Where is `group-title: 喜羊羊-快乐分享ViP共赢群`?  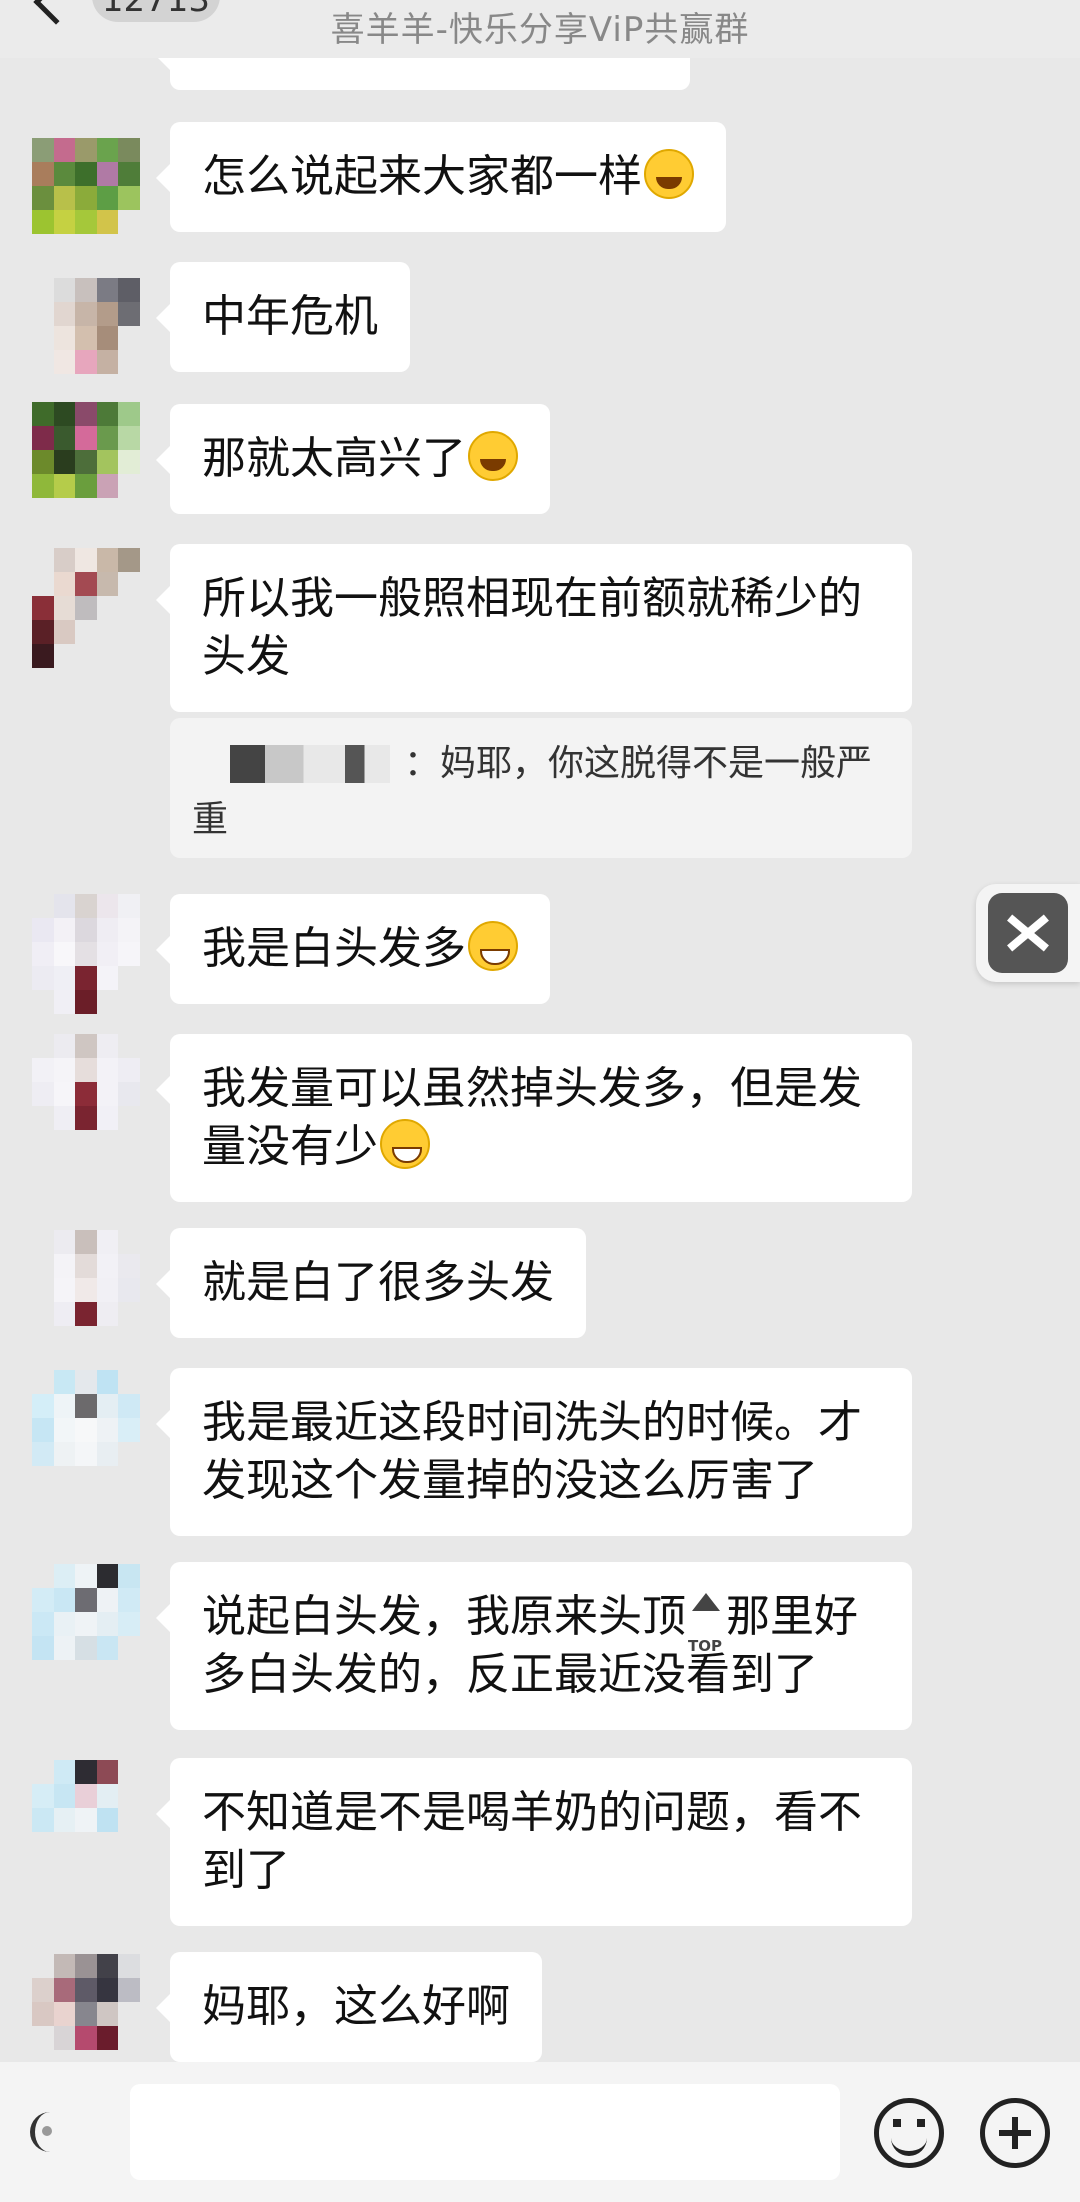
group-title: 喜羊羊-快乐分享ViP共赢群 is located at coordinates (540, 30).